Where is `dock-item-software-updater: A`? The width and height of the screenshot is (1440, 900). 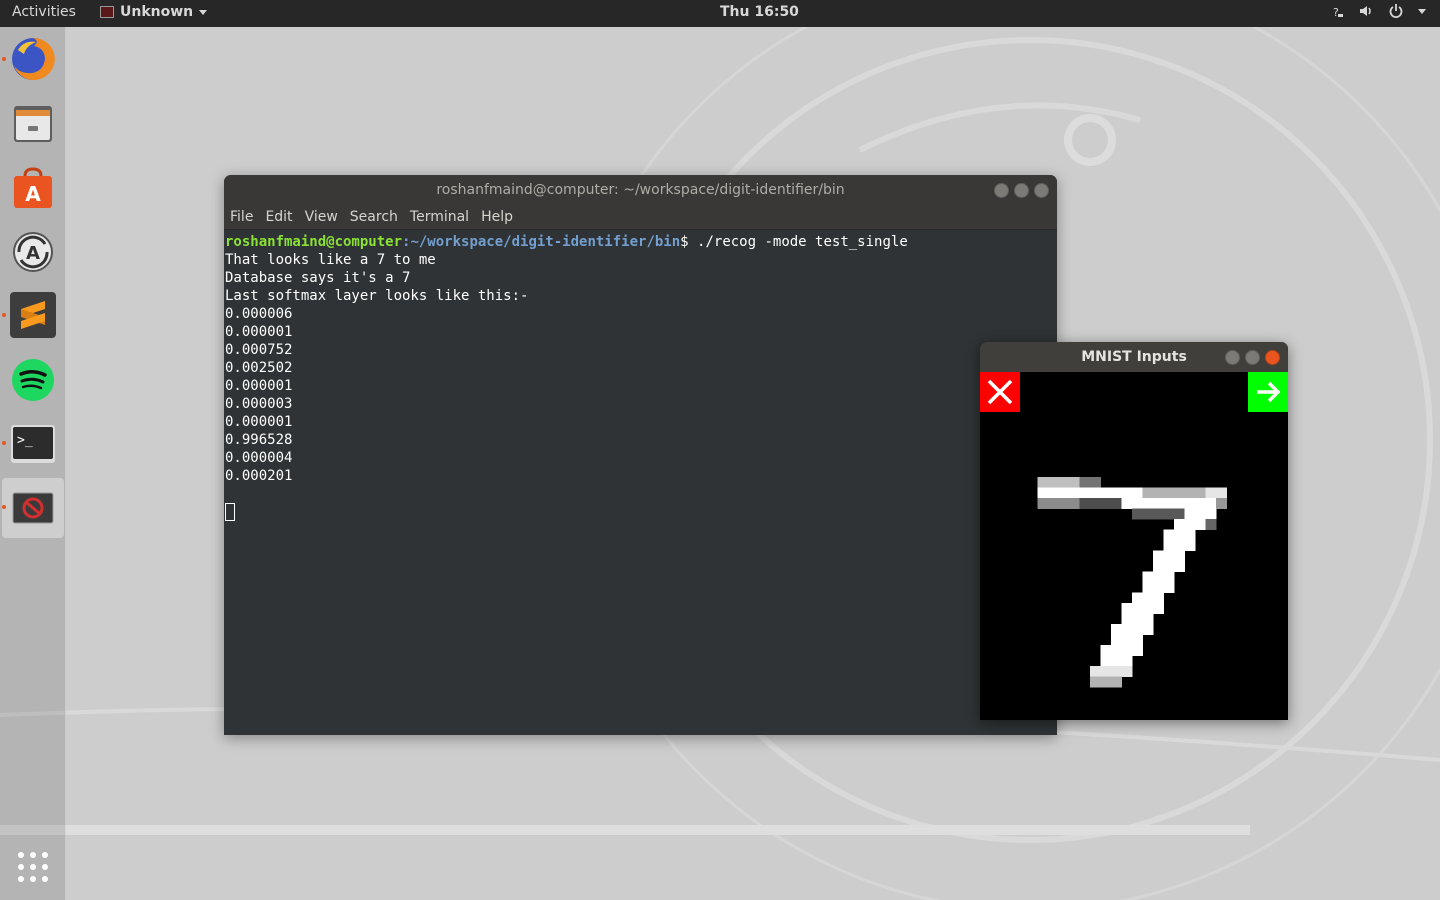 dock-item-software-updater: A is located at coordinates (33, 252).